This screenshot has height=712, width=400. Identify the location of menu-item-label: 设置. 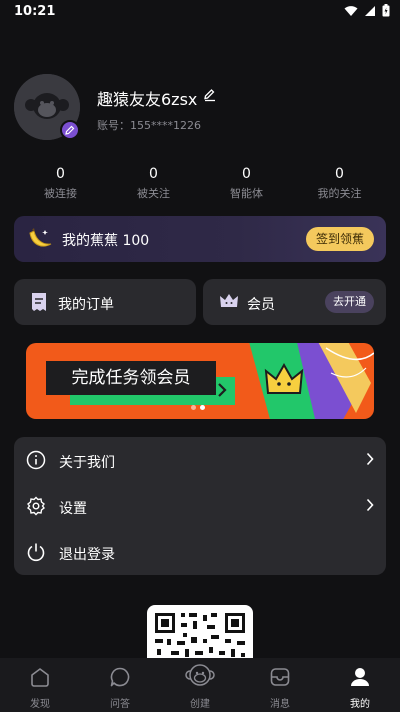
(73, 509).